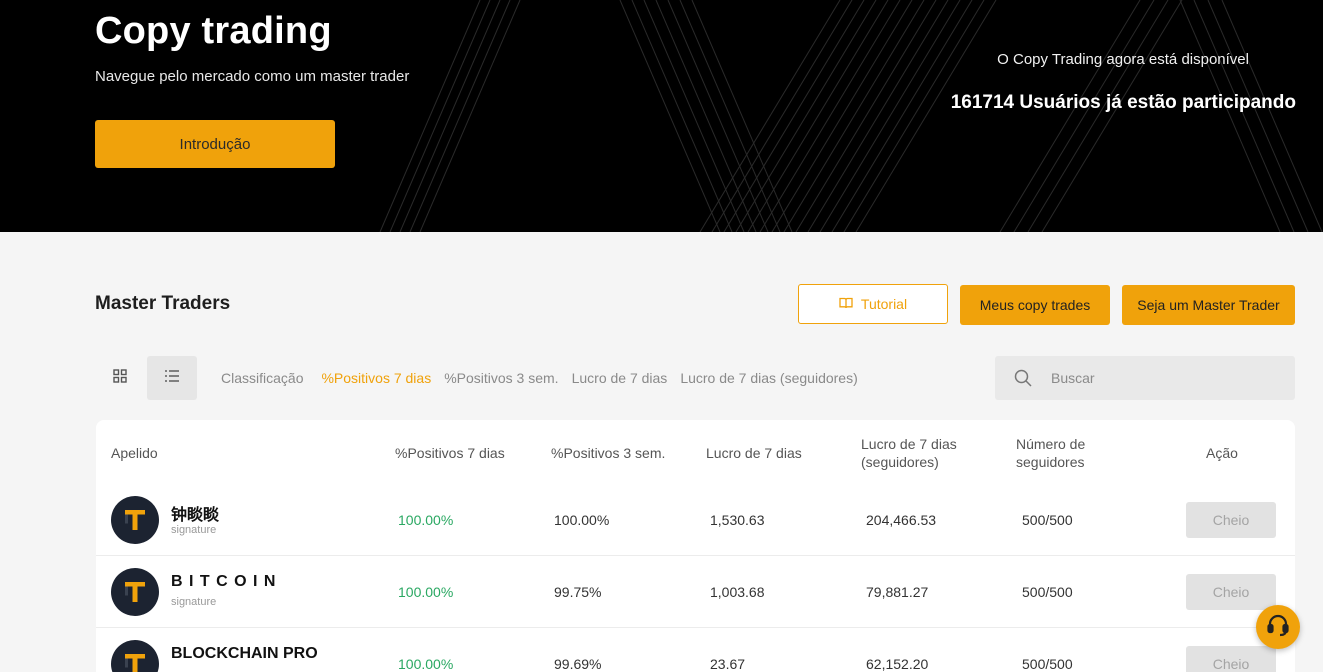 The width and height of the screenshot is (1323, 672). What do you see at coordinates (1166, 378) in the screenshot?
I see `search-input` at bounding box center [1166, 378].